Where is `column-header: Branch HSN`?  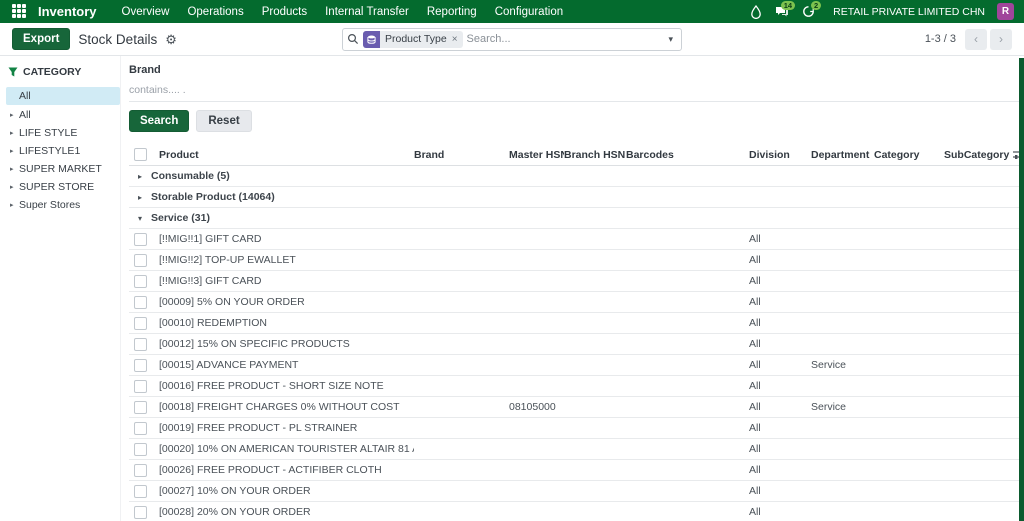
column-header: Branch HSN is located at coordinates (595, 155).